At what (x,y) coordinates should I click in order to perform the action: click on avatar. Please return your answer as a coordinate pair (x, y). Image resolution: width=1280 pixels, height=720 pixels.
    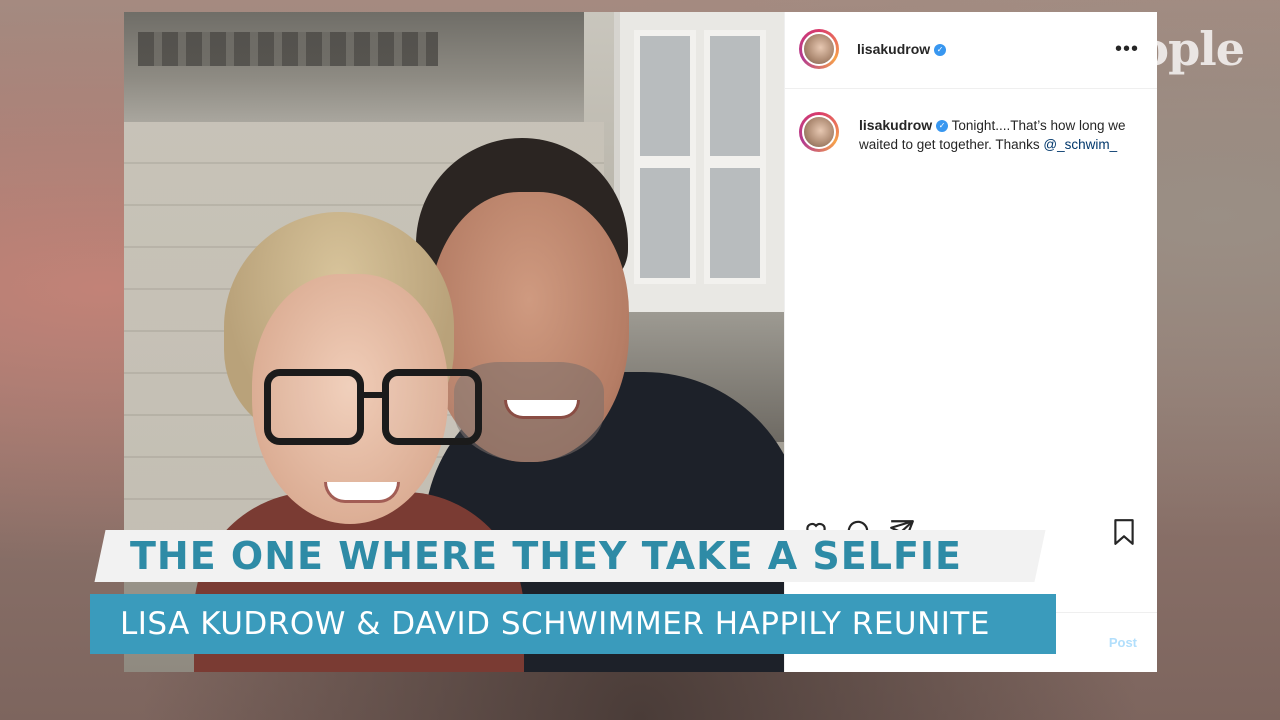
    Looking at the image, I should click on (819, 49).